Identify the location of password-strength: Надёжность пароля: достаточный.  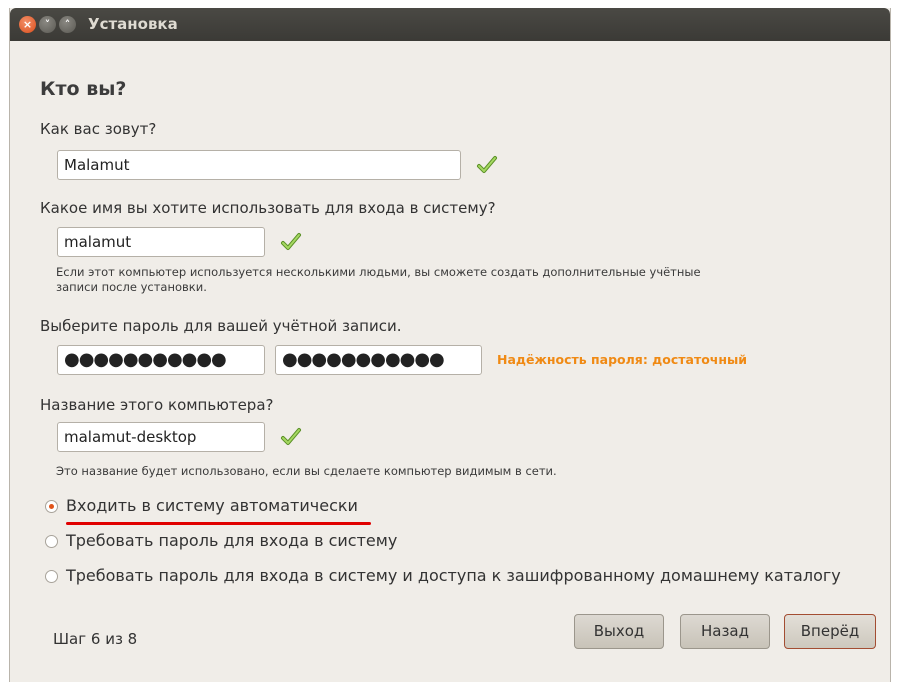
(622, 359).